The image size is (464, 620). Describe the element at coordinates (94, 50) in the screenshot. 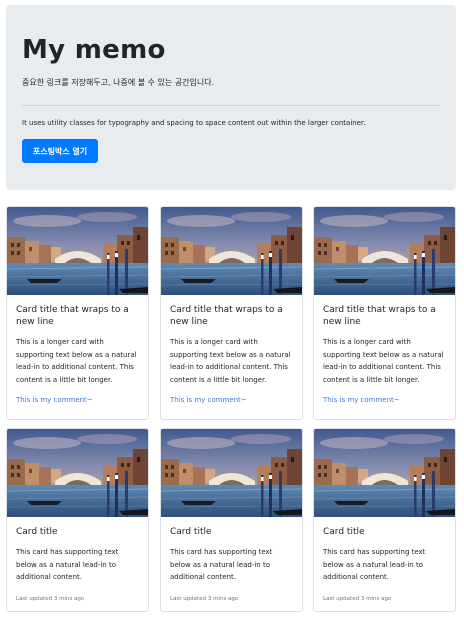

I see `page-title: My memo` at that location.